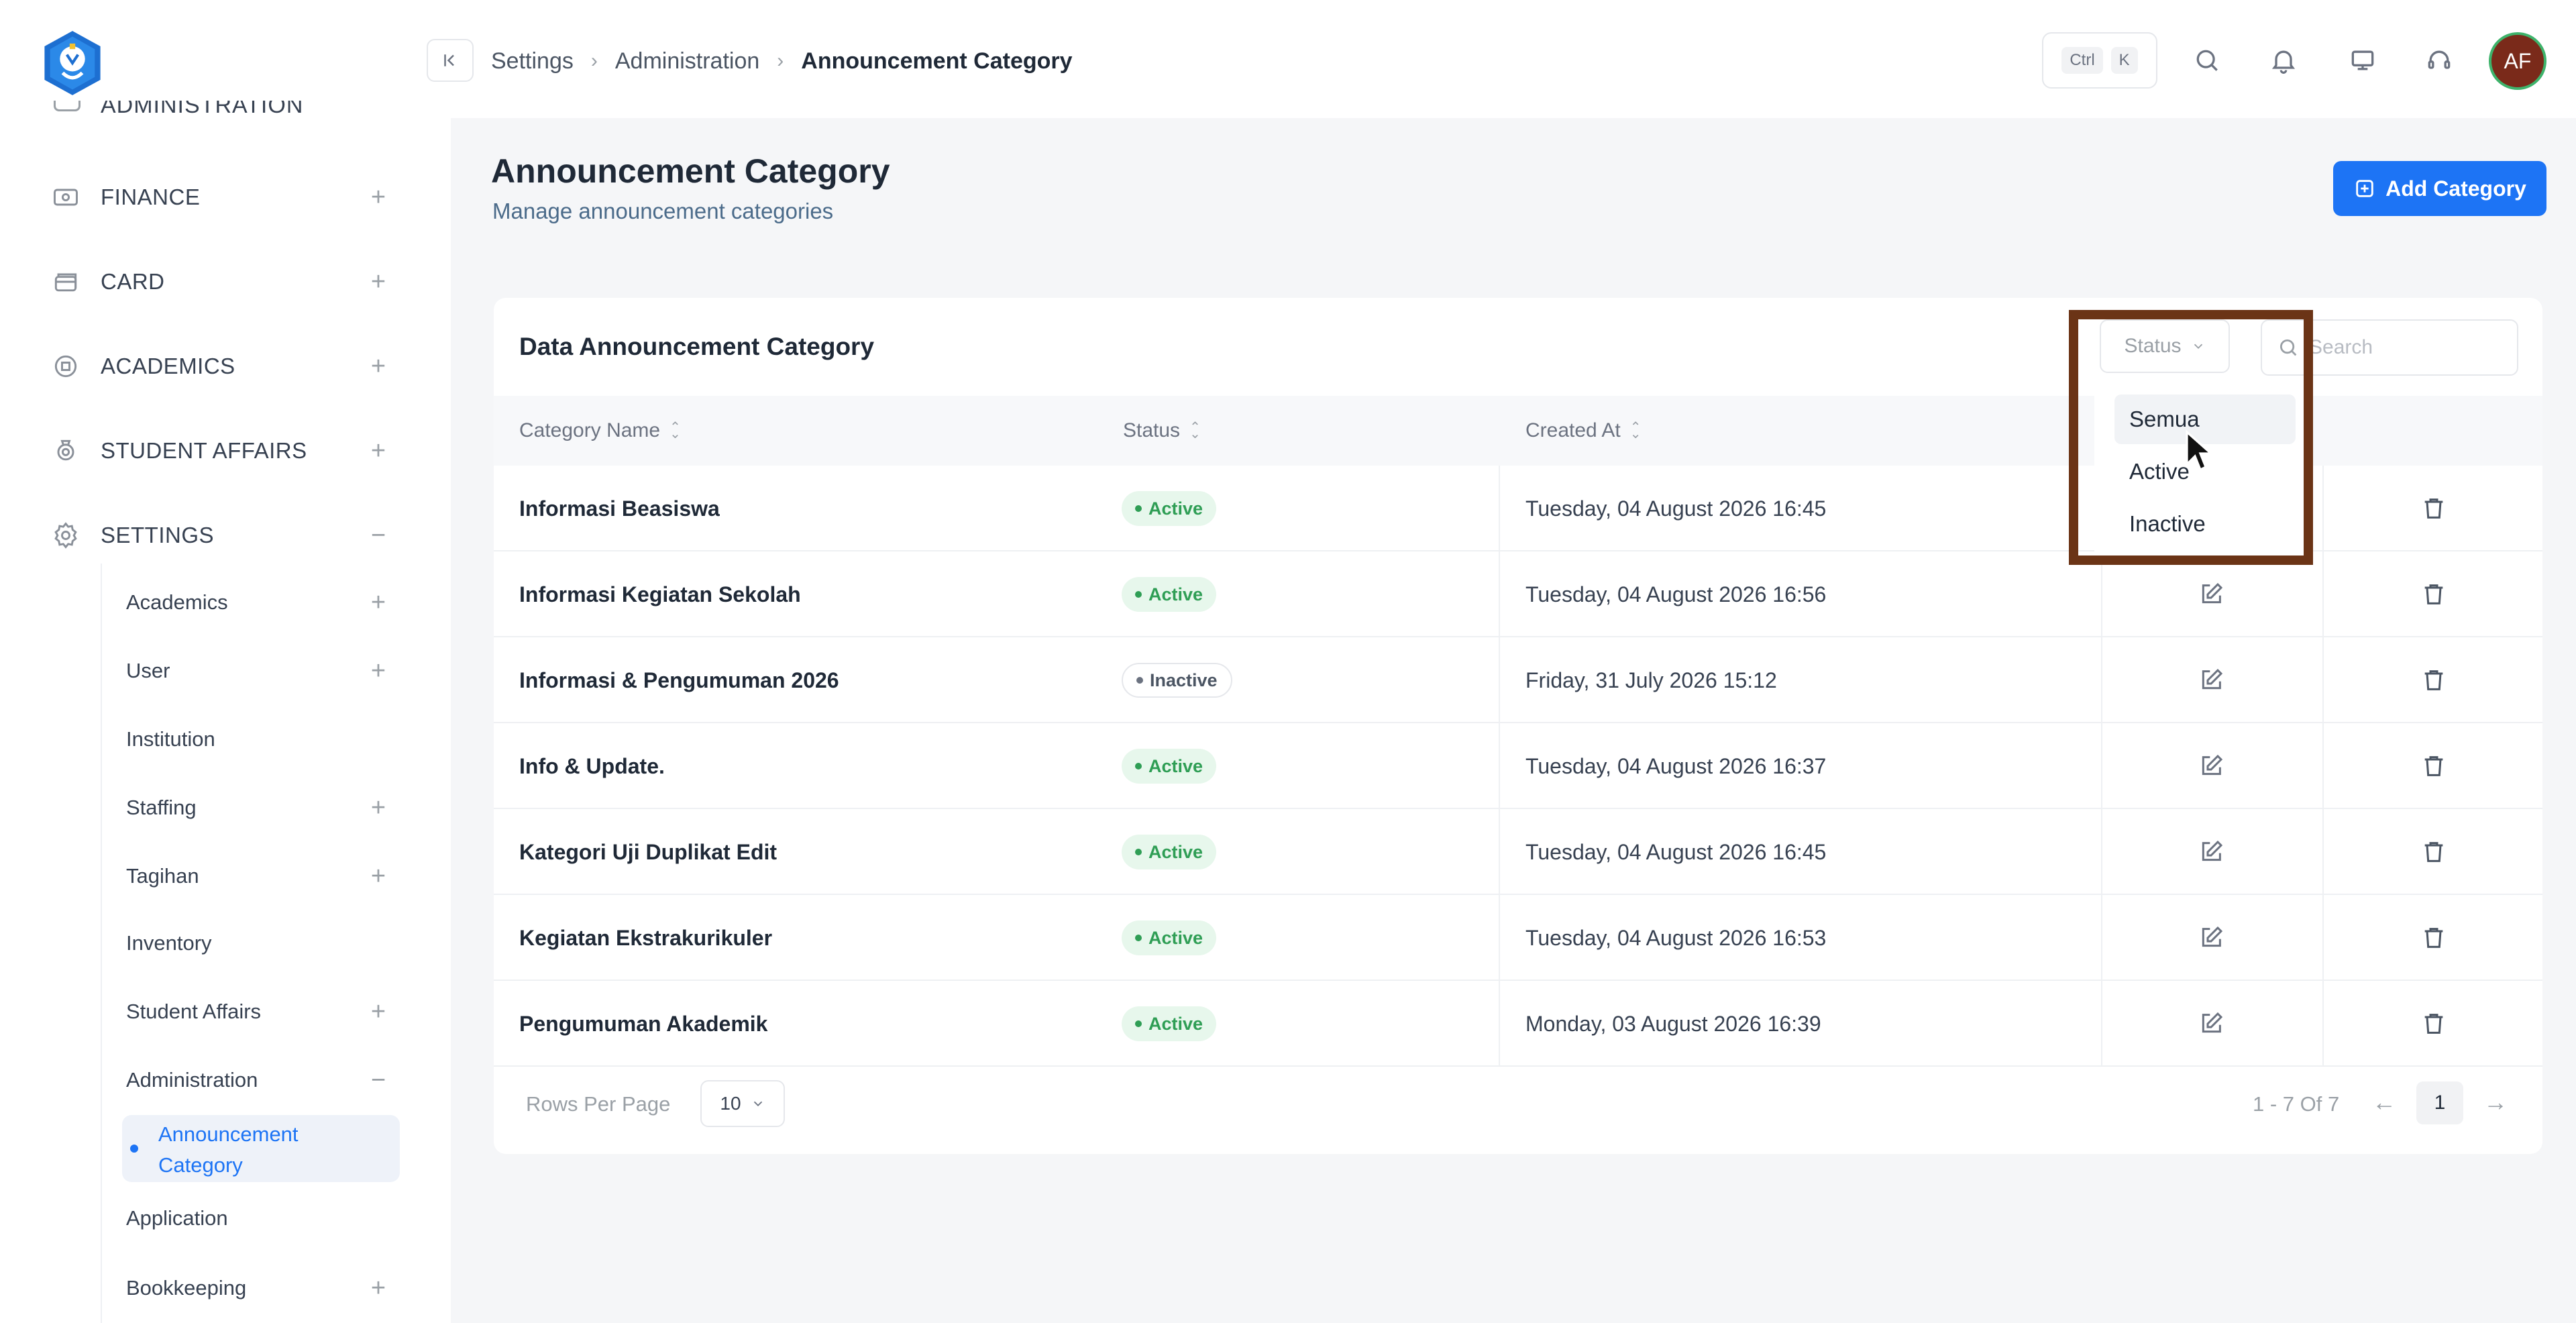  I want to click on sidebar-subitem-academics: Academics +, so click(259, 602).